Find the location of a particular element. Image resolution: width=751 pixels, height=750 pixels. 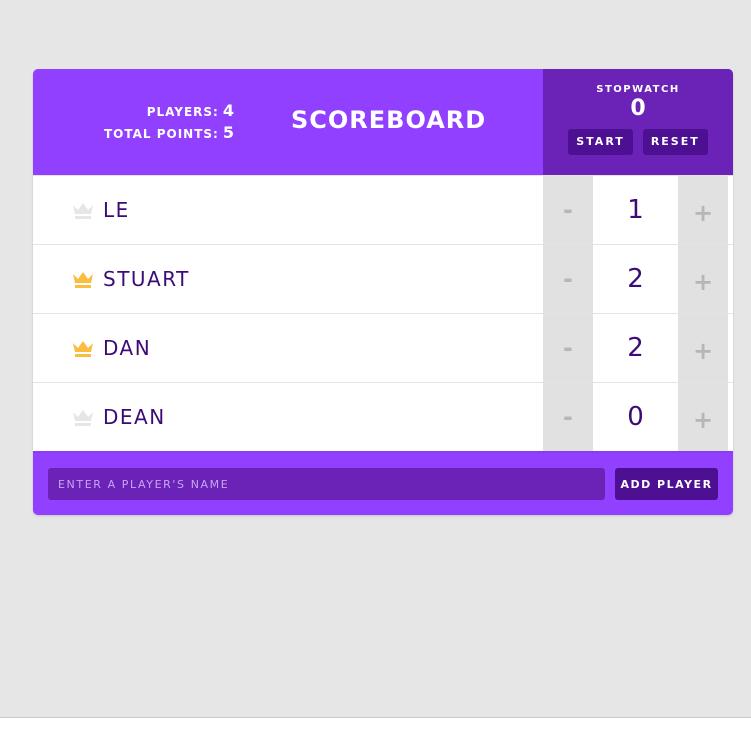

player-row: LE - 1 + is located at coordinates (383, 209).